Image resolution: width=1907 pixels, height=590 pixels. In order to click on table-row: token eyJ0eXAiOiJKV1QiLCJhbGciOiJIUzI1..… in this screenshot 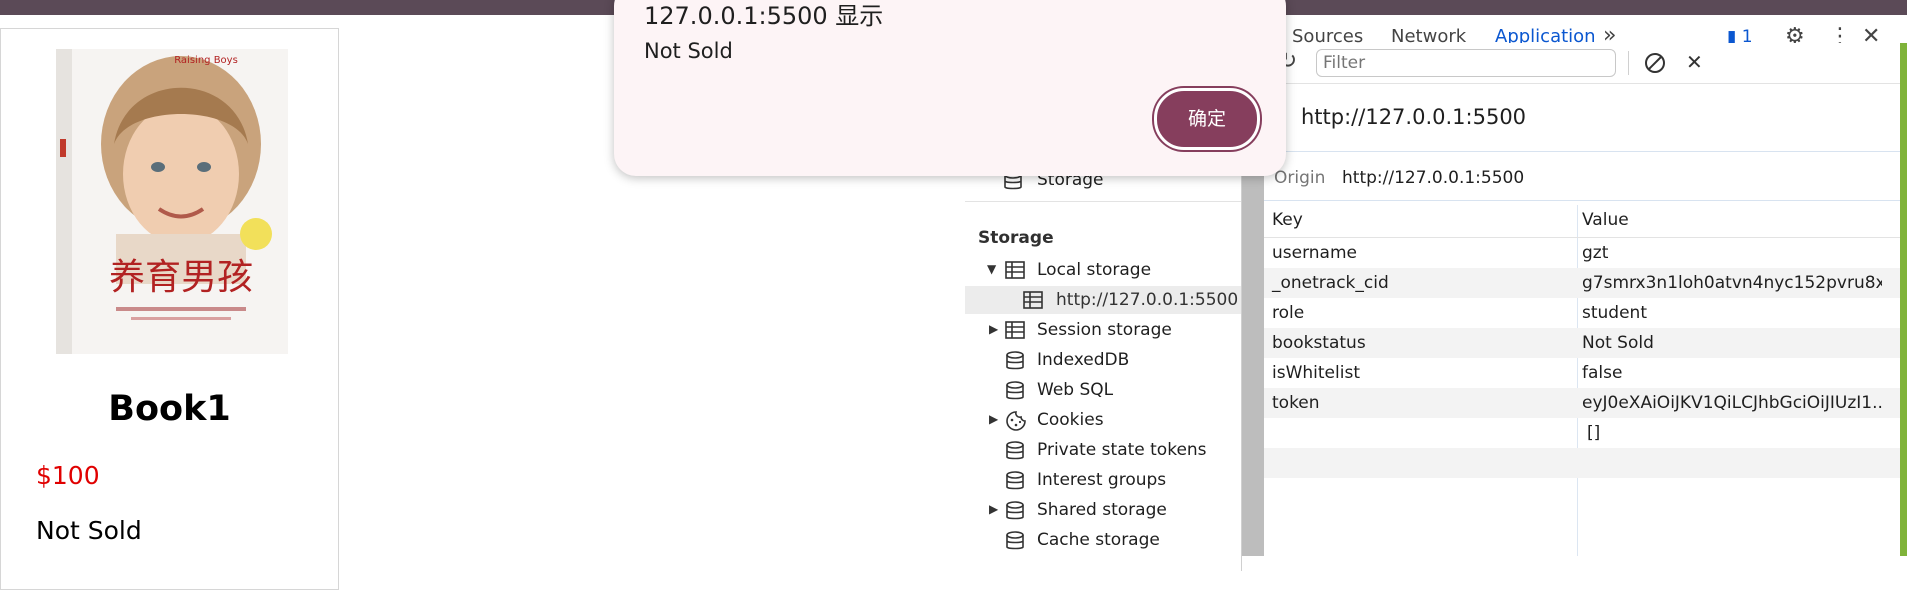, I will do `click(1585, 403)`.